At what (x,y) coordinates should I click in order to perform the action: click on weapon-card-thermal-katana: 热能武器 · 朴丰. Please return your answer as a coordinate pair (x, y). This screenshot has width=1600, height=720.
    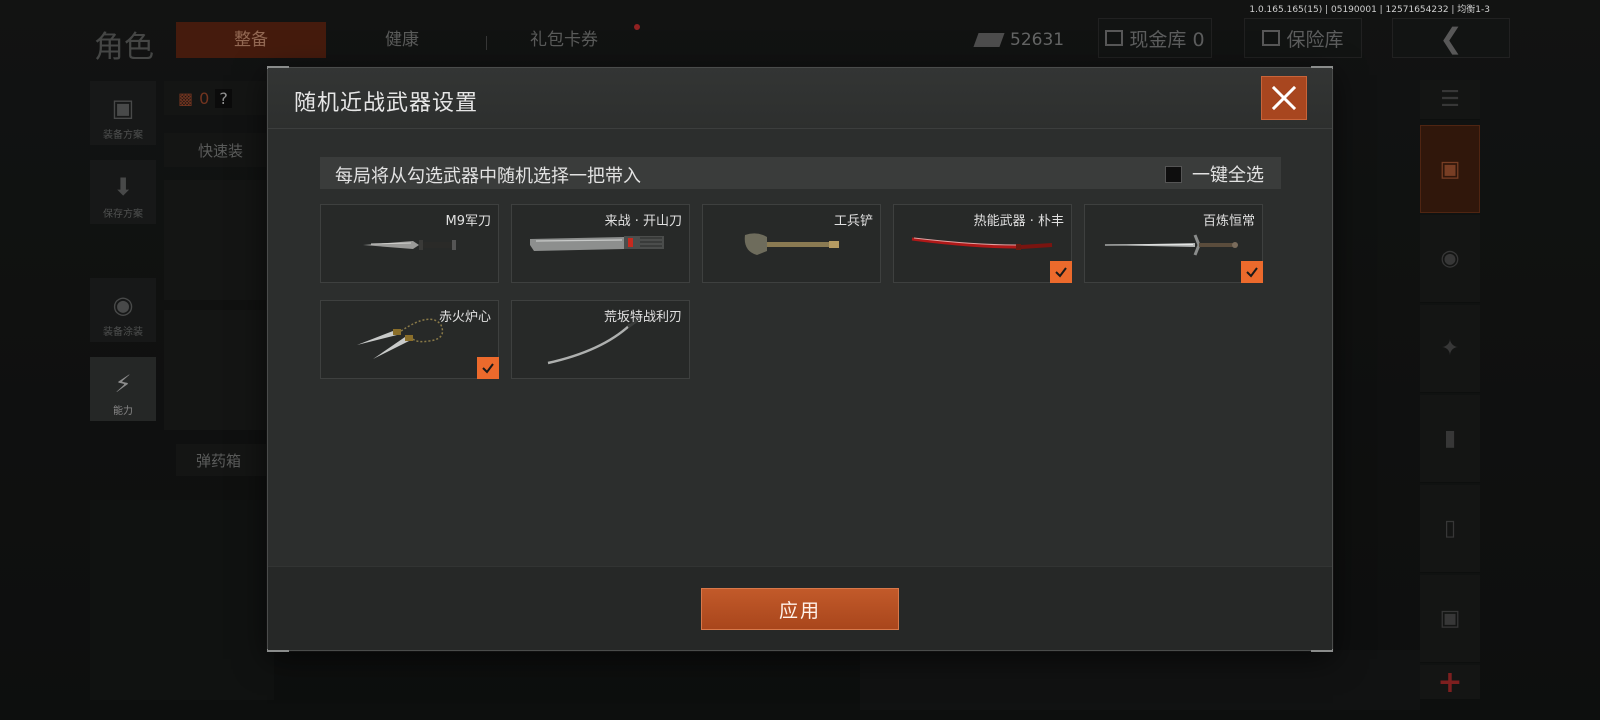
    Looking at the image, I should click on (982, 243).